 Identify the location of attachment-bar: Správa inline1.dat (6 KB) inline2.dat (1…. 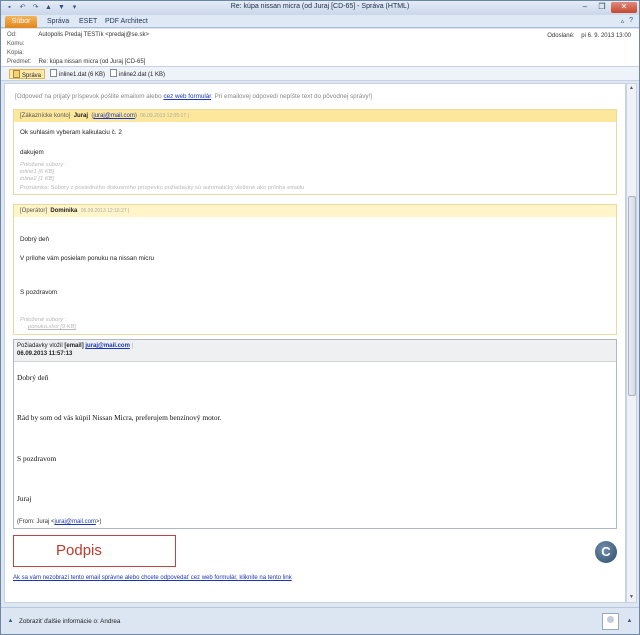
(320, 74).